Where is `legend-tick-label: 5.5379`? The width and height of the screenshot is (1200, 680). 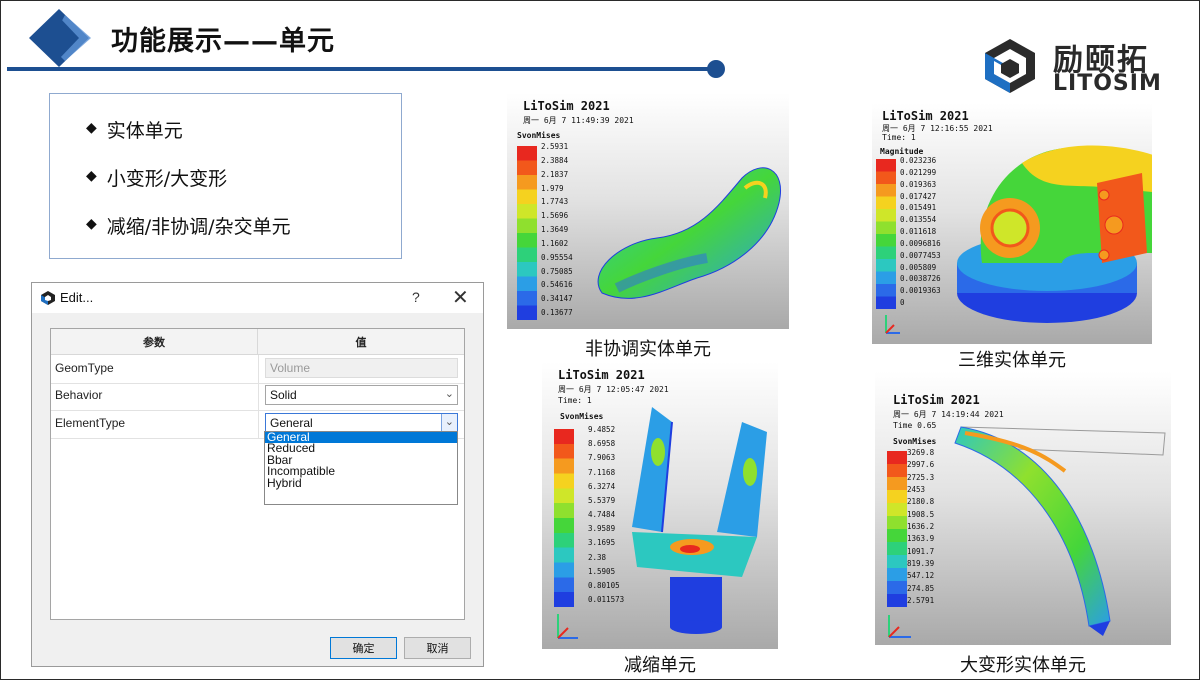
legend-tick-label: 5.5379 is located at coordinates (602, 500).